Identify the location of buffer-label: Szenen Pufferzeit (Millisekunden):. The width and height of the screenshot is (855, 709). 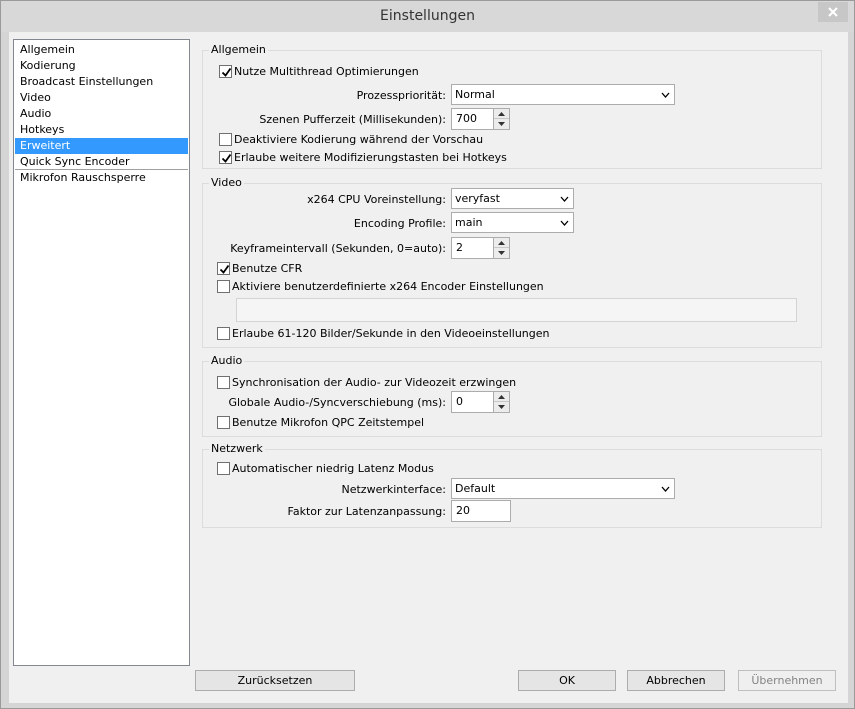
(352, 119).